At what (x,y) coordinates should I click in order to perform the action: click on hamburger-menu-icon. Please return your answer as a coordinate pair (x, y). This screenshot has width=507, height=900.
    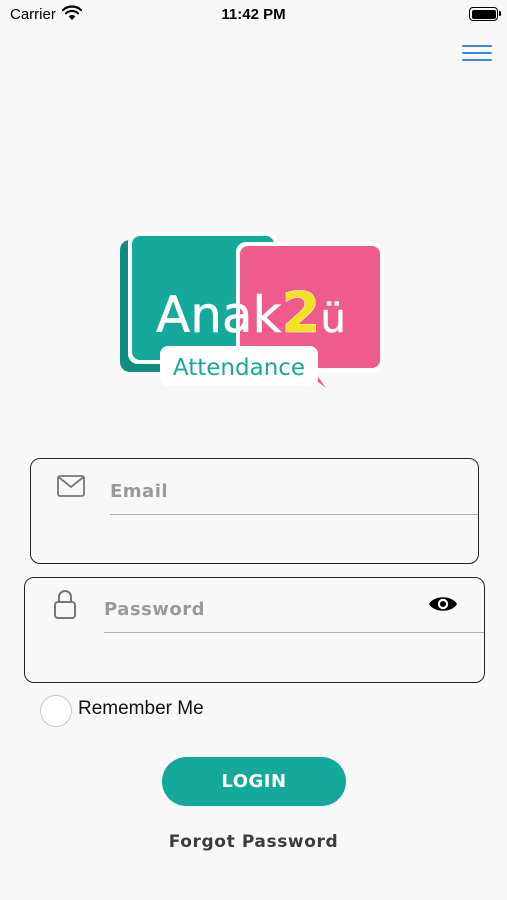
    Looking at the image, I should click on (477, 54).